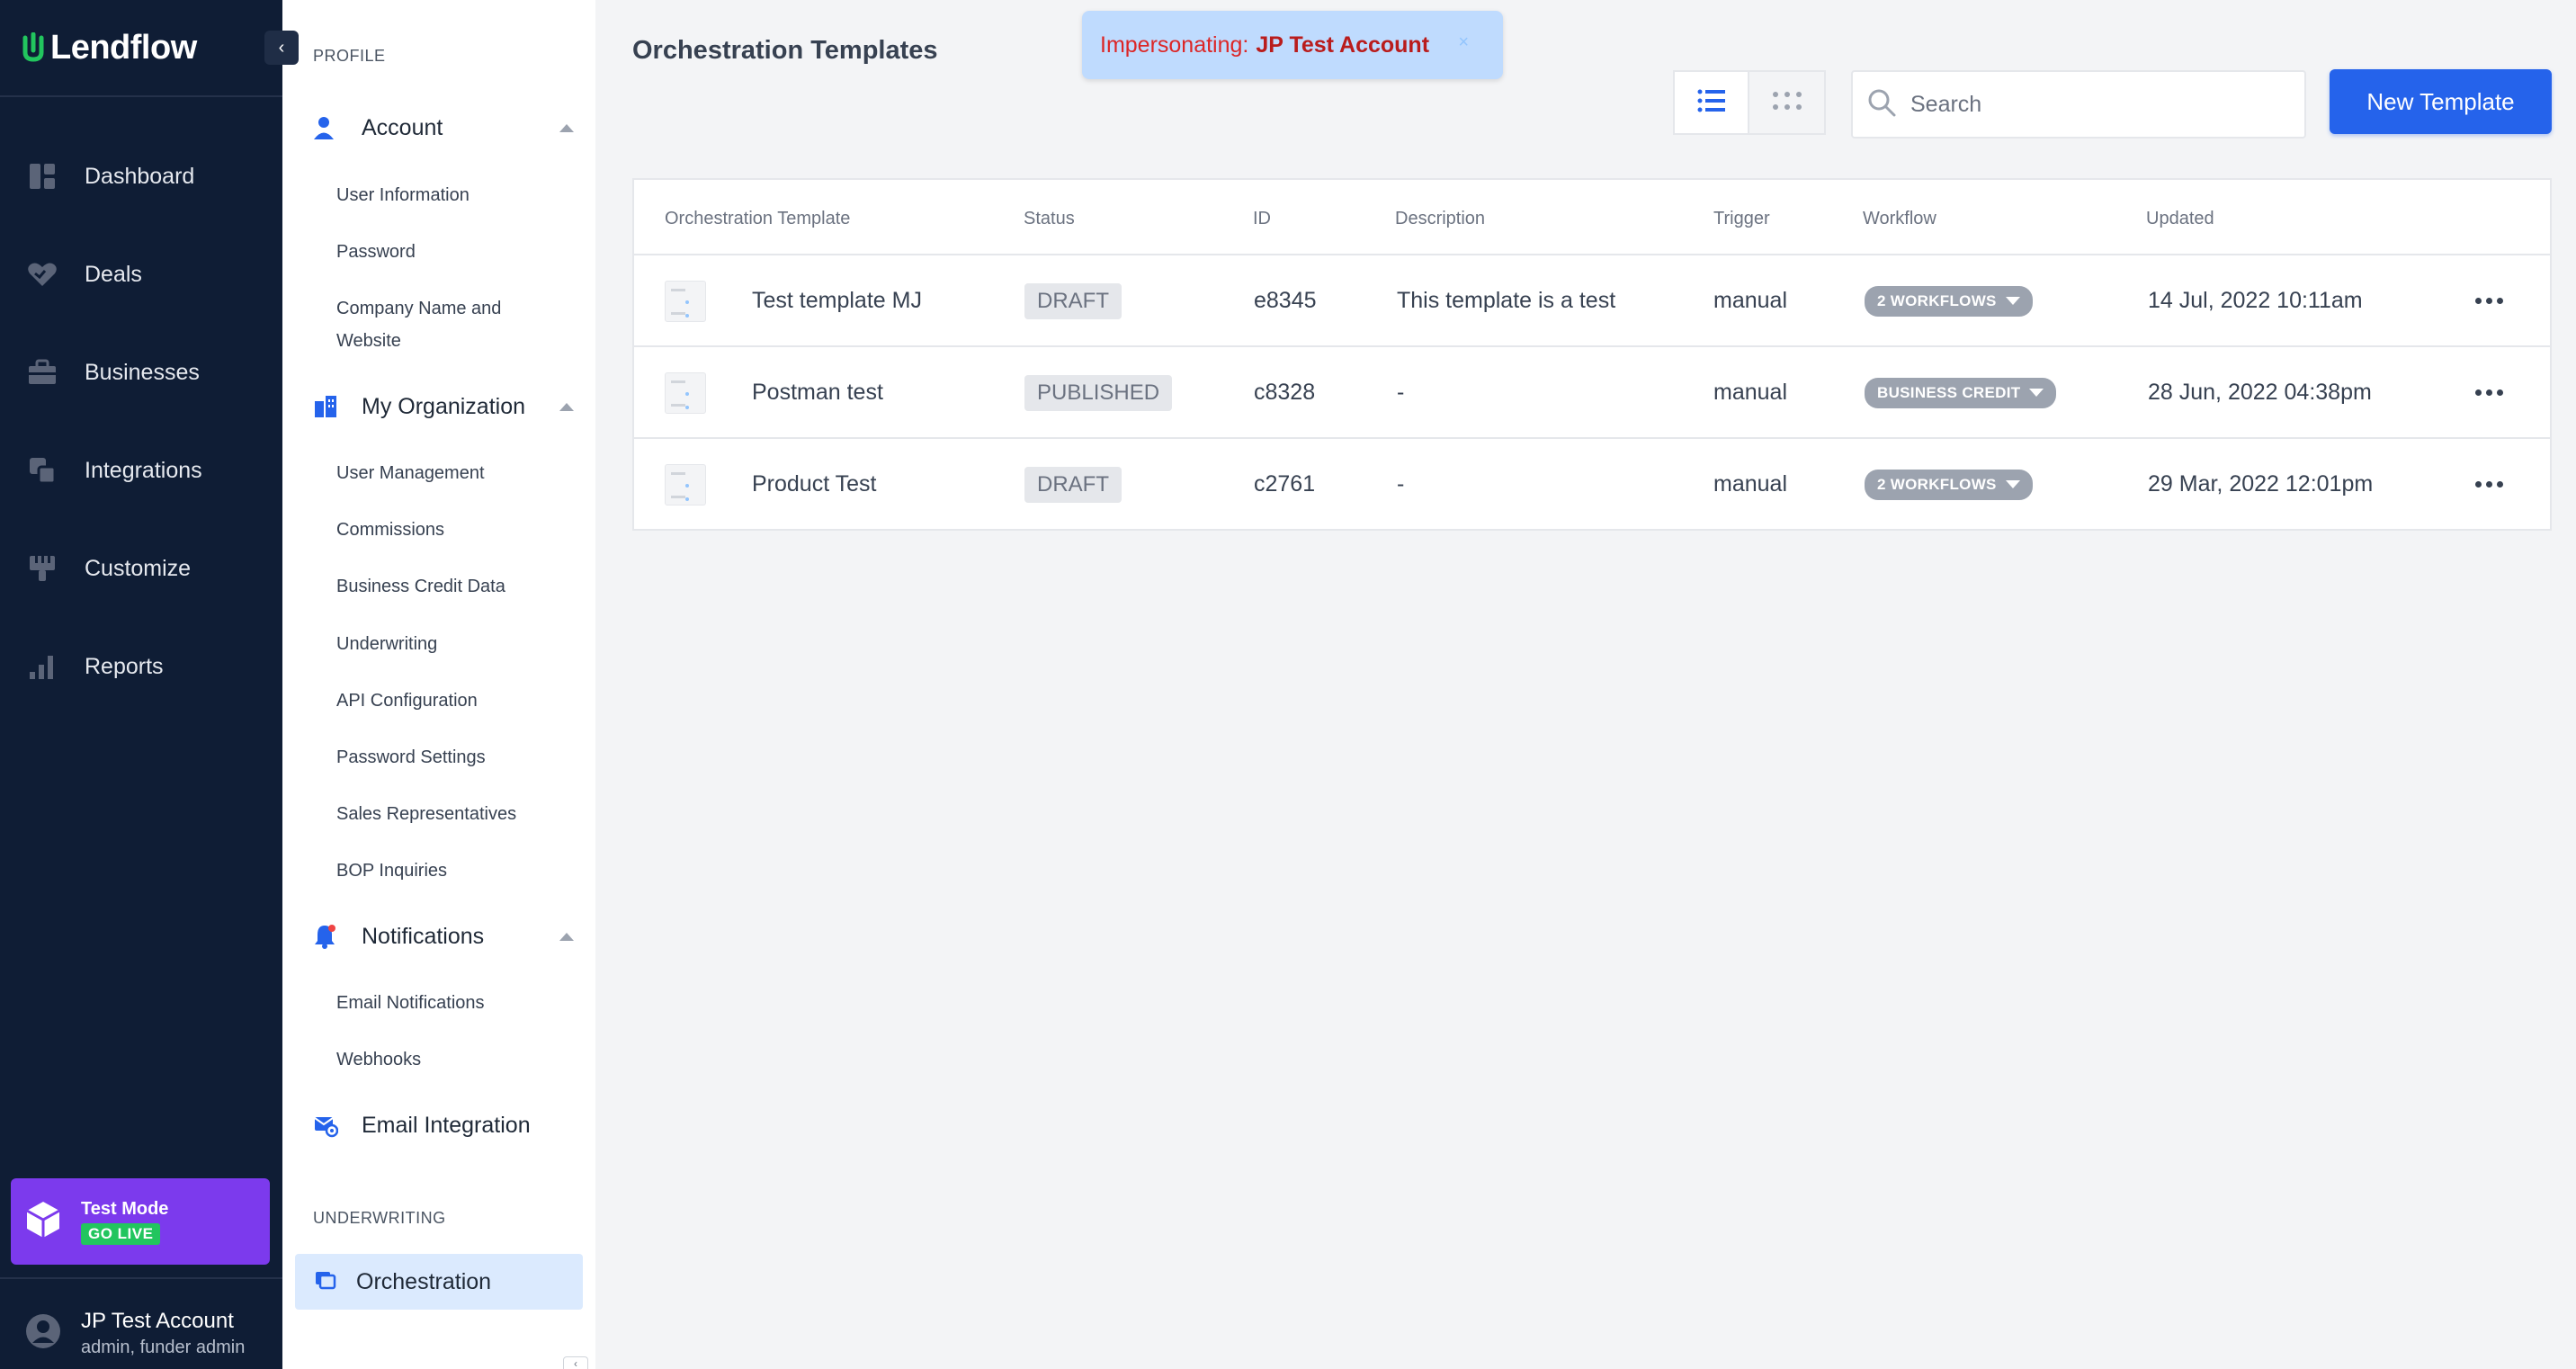 Image resolution: width=2576 pixels, height=1369 pixels. I want to click on view-toggle, so click(1749, 103).